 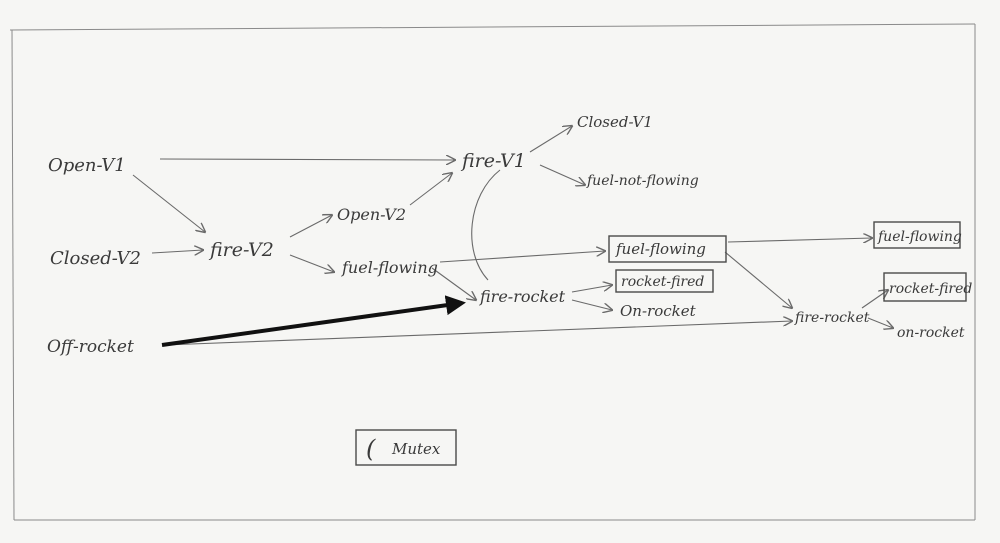 I want to click on edge-fire-rocket-to-rocket-fired, so click(x=591, y=289).